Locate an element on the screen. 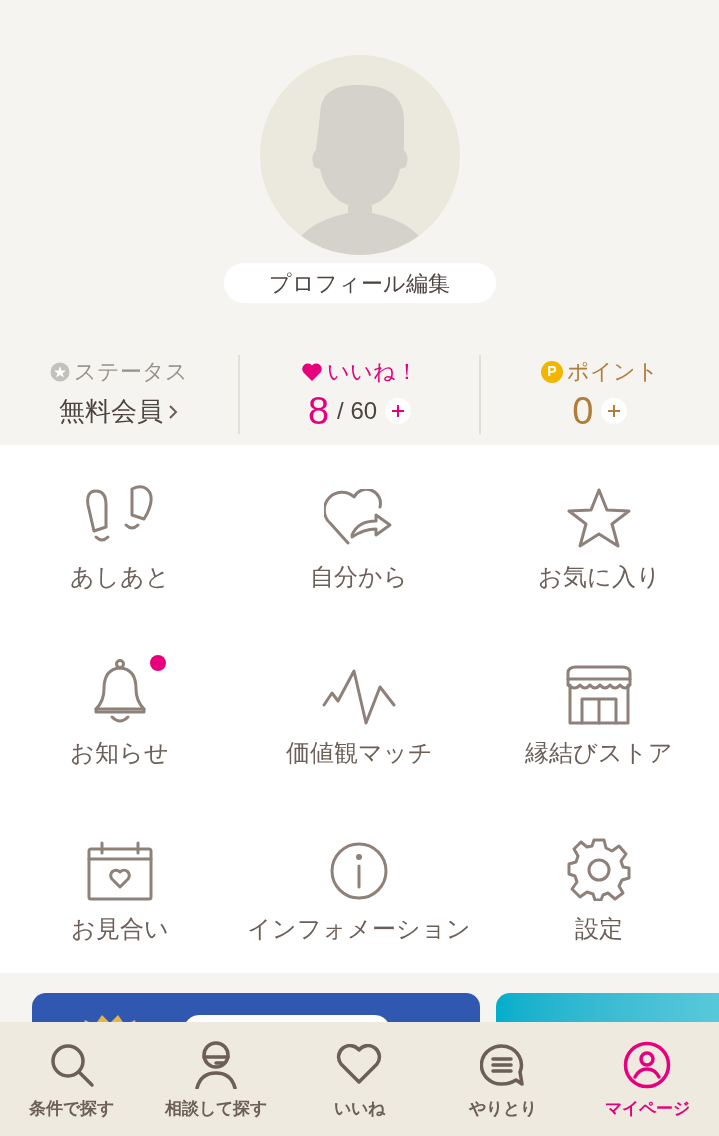 Image resolution: width=719 pixels, height=1136 pixels. user-circle-icon is located at coordinates (647, 1065).